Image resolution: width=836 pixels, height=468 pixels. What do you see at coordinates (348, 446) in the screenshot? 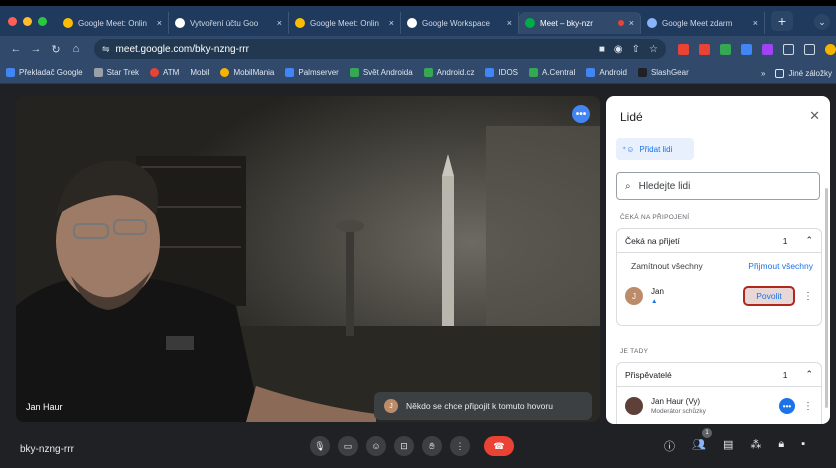
I see `camera-button: ▭` at bounding box center [348, 446].